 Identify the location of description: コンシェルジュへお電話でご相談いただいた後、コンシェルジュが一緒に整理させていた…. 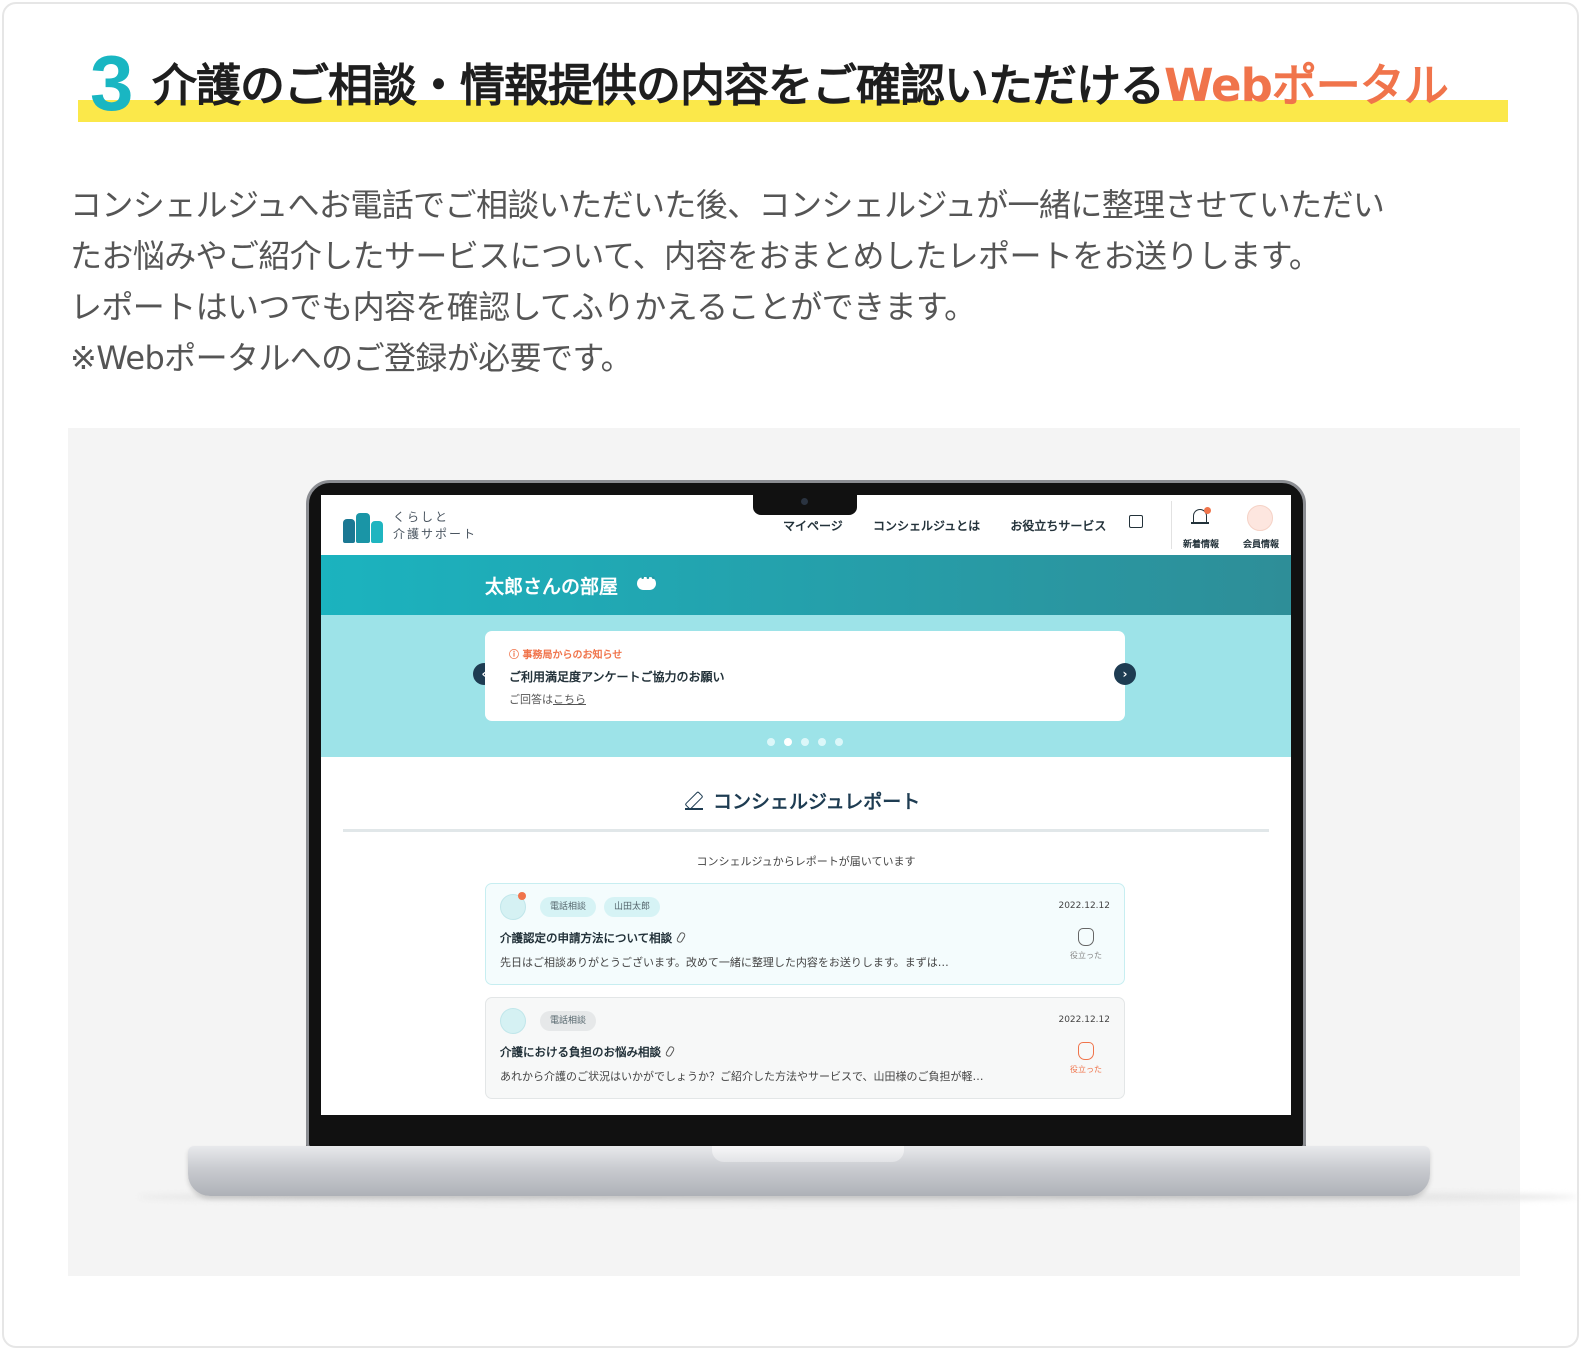
(800, 282).